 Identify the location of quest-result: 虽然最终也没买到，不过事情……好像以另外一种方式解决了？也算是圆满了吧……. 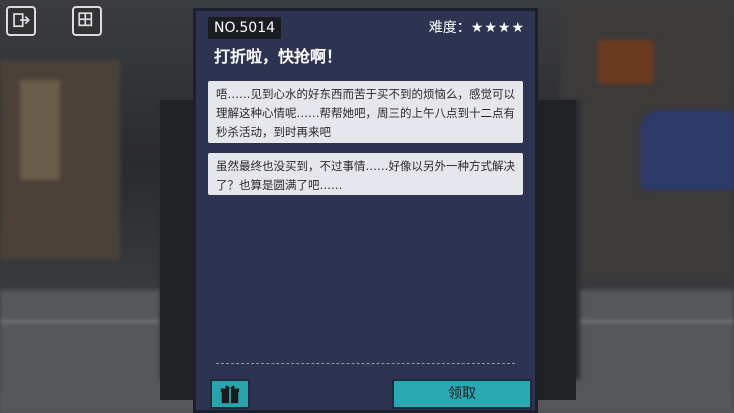
(365, 174).